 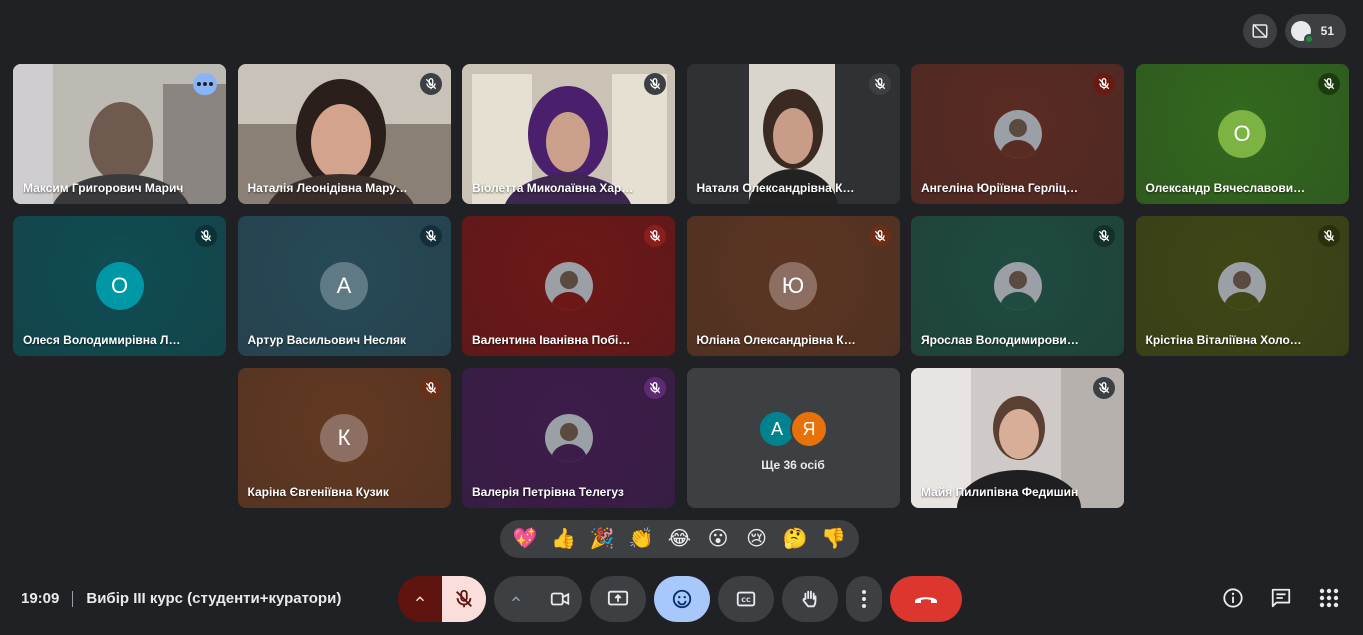 I want to click on participant-name: Крістіна Віталіївна Холодило, so click(x=1227, y=340).